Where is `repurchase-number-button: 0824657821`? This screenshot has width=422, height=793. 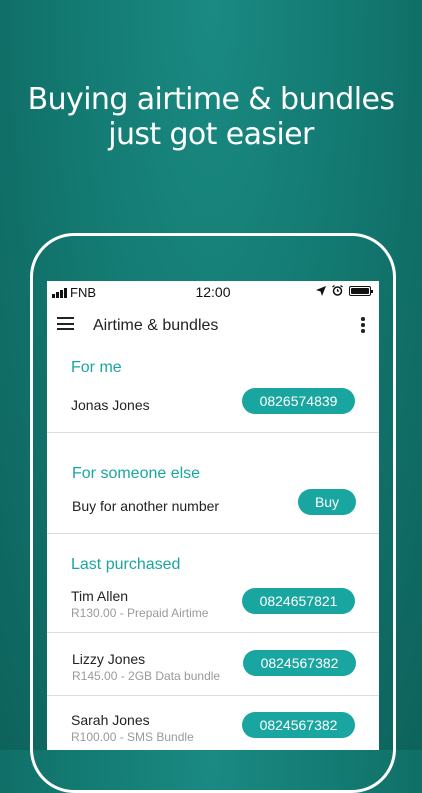 repurchase-number-button: 0824657821 is located at coordinates (298, 601).